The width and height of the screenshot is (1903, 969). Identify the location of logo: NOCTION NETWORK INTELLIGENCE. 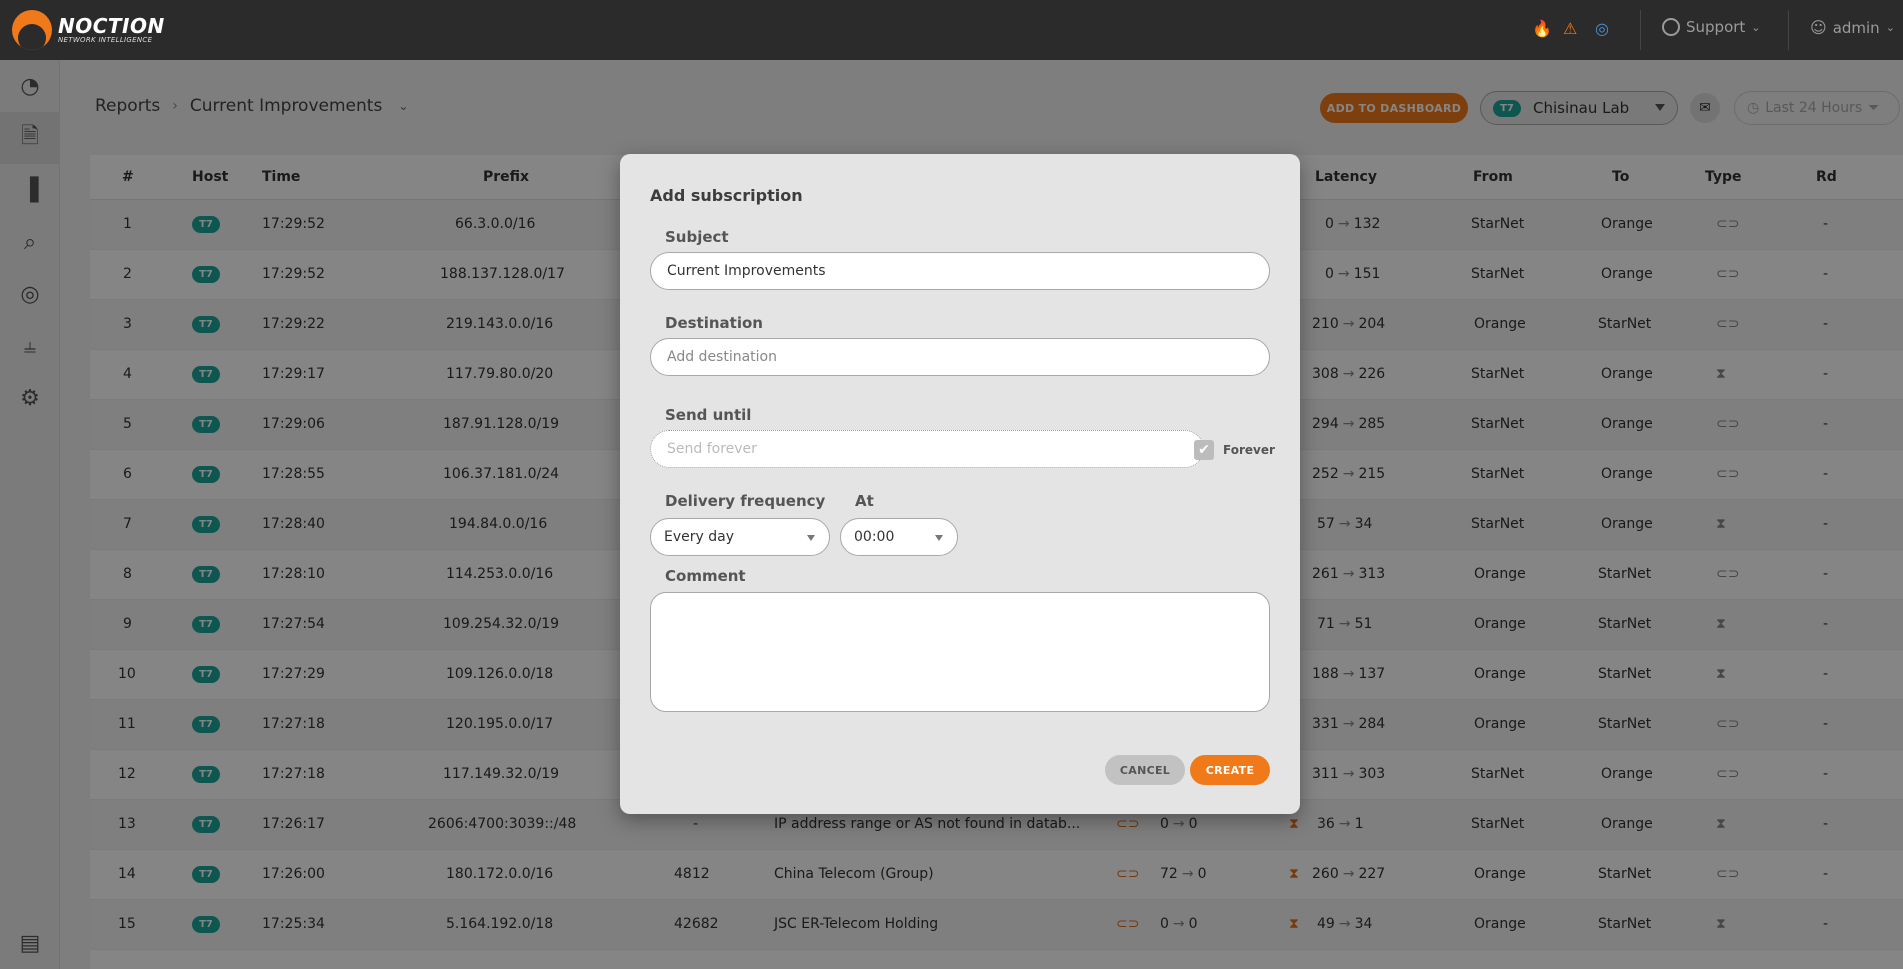
(88, 30).